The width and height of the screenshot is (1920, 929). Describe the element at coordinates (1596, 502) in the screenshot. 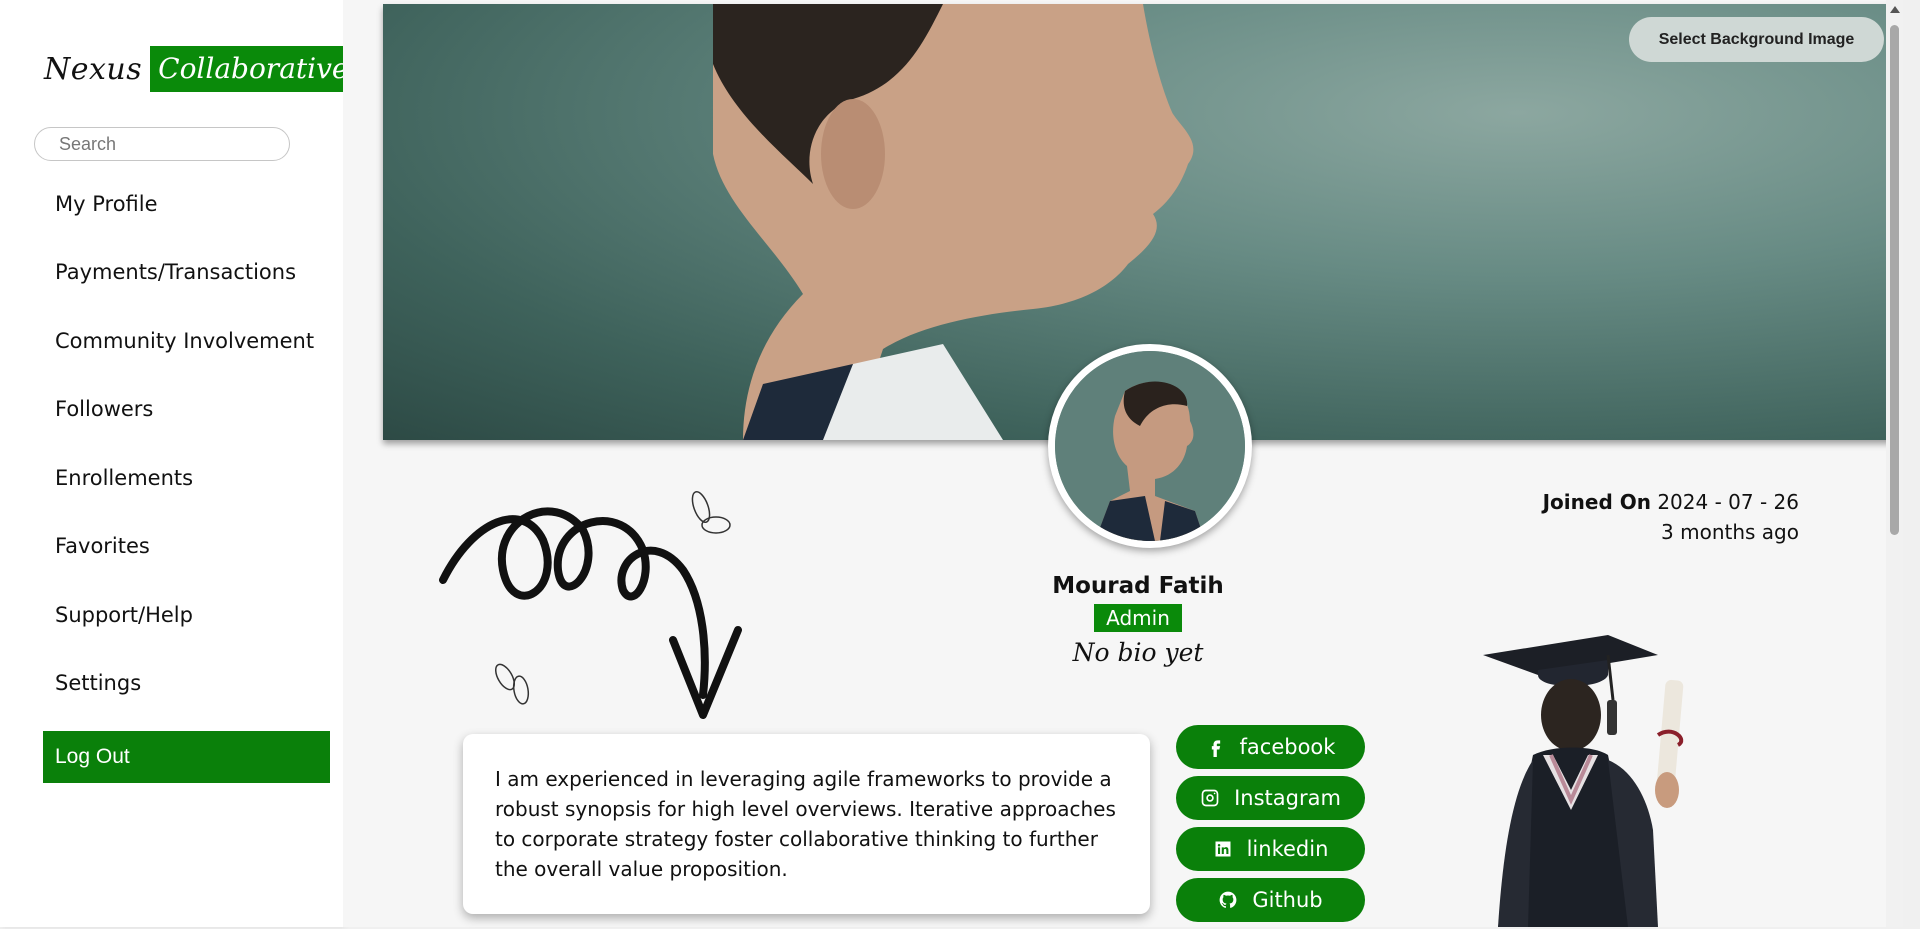

I see `joined-label: Joined On` at that location.